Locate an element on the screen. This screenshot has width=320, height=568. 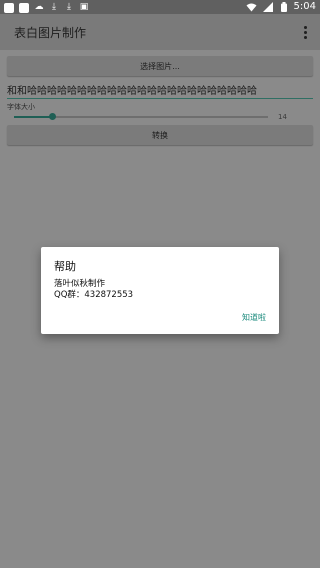
signal-icon is located at coordinates (268, 7).